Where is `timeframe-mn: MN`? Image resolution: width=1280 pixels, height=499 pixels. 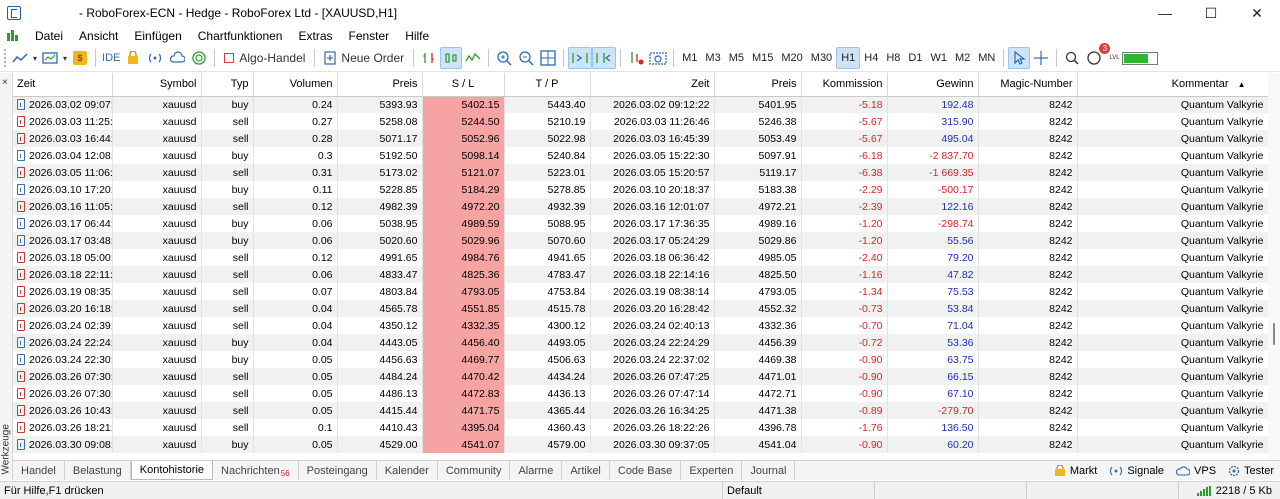 timeframe-mn: MN is located at coordinates (986, 58).